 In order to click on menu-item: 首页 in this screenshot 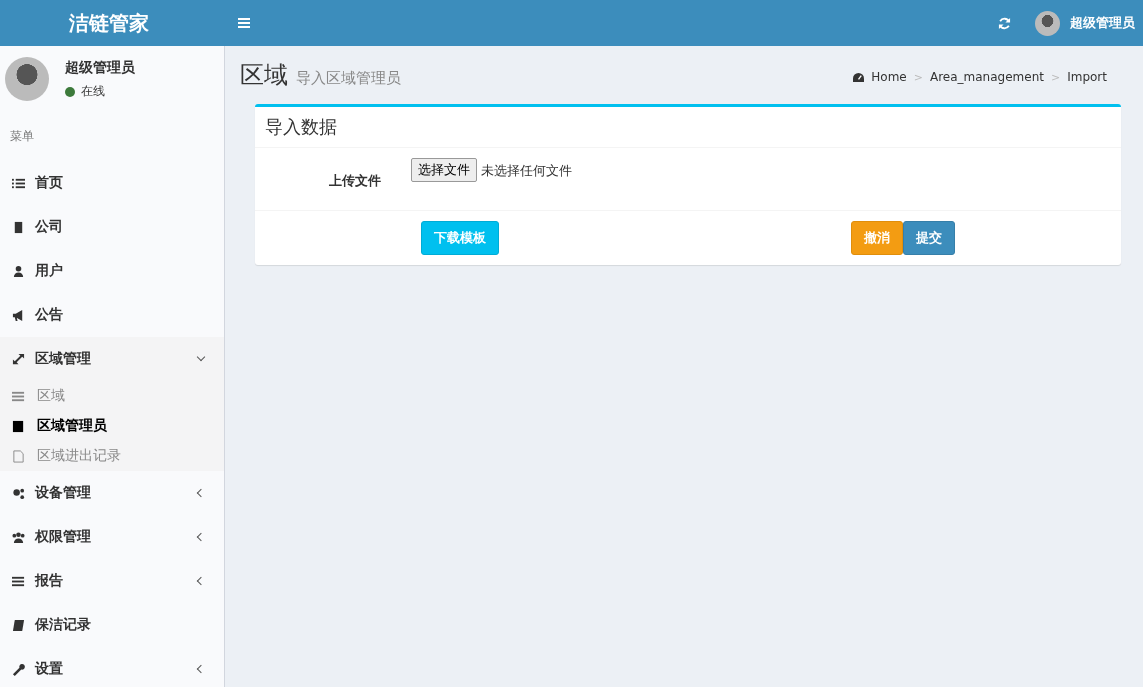, I will do `click(112, 183)`.